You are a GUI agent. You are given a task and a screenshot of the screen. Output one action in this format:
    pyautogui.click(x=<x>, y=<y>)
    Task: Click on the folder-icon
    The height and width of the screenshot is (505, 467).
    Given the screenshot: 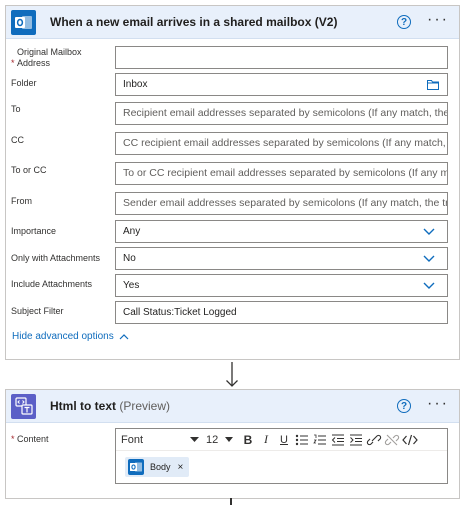 What is the action you would take?
    pyautogui.click(x=433, y=84)
    